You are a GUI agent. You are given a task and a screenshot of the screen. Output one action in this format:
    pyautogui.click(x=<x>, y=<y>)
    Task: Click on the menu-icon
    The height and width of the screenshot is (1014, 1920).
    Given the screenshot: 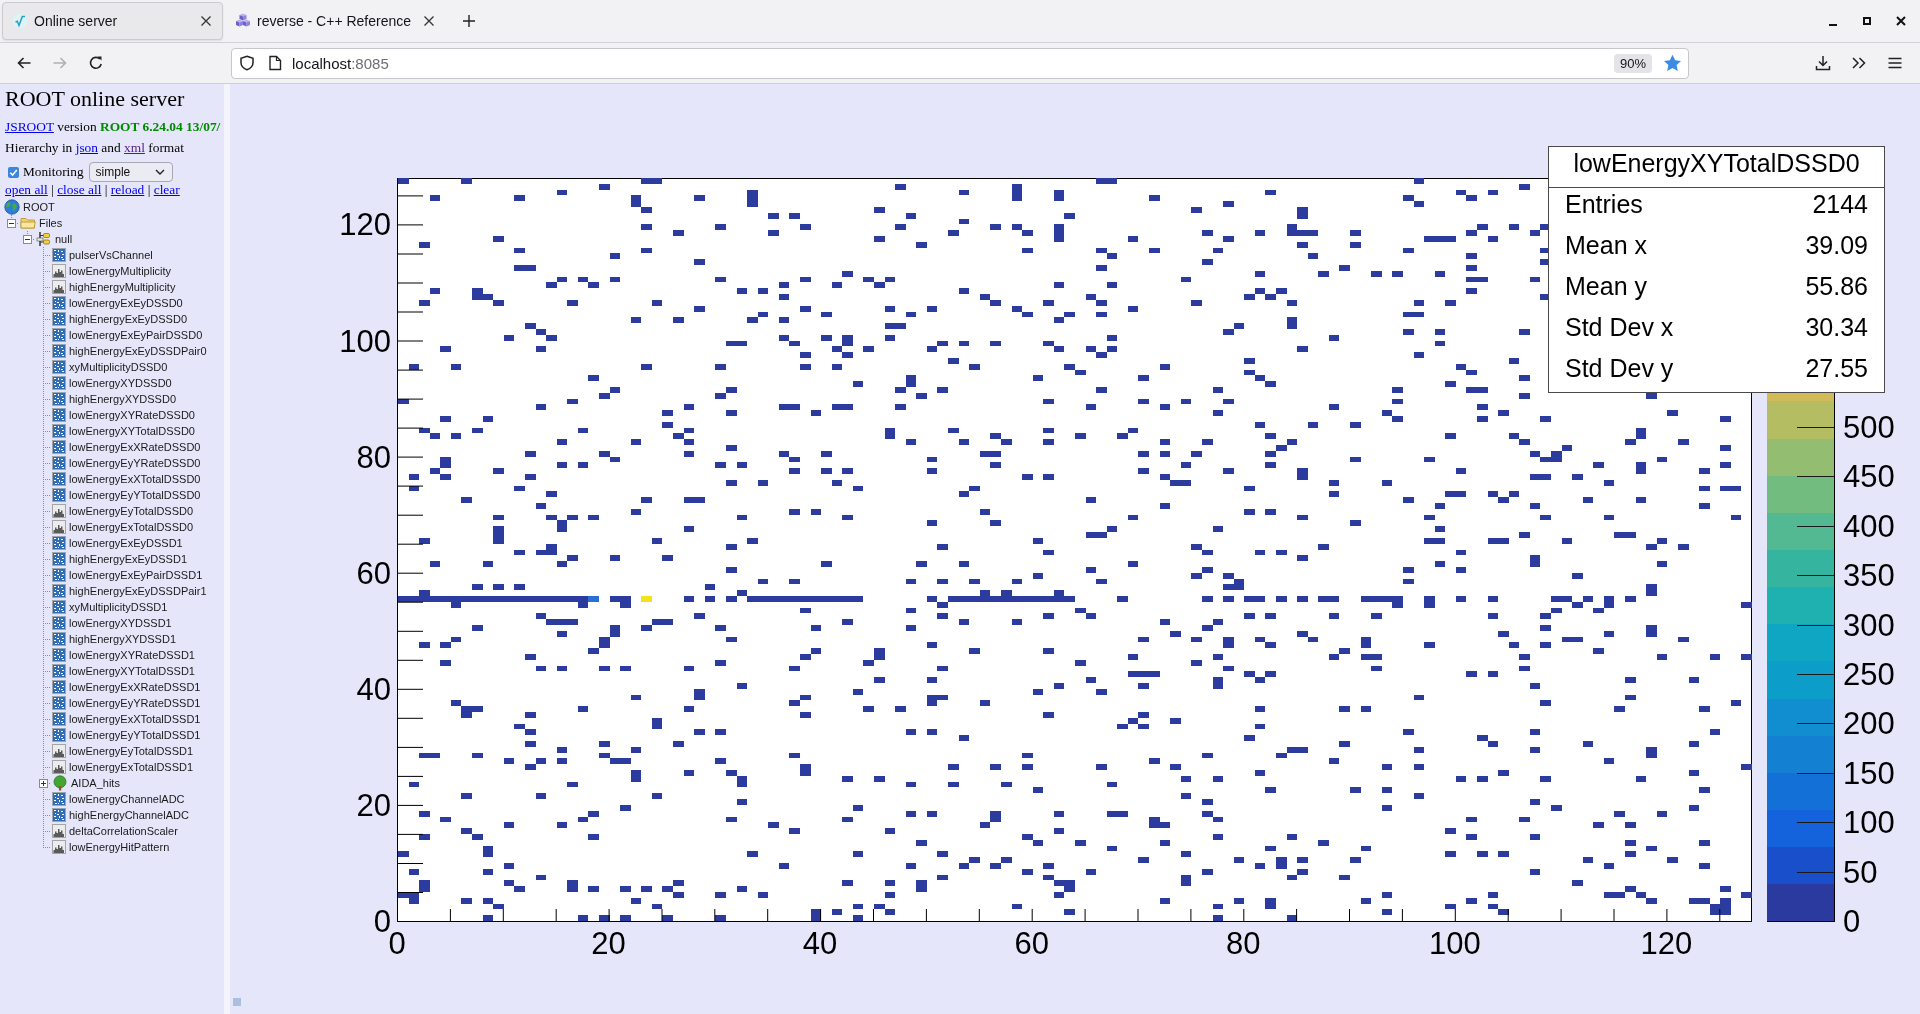 What is the action you would take?
    pyautogui.click(x=1895, y=63)
    